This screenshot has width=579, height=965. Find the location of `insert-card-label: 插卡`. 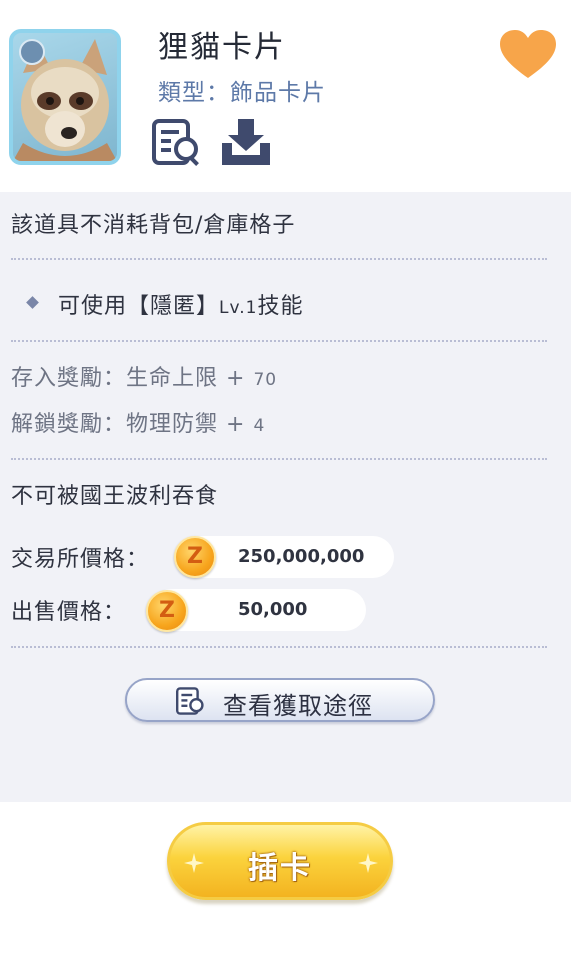

insert-card-label: 插卡 is located at coordinates (280, 868).